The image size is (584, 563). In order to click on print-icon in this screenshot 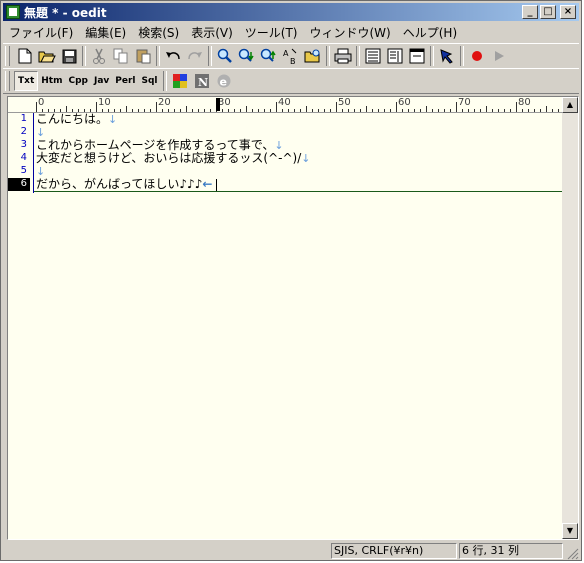, I will do `click(343, 56)`.